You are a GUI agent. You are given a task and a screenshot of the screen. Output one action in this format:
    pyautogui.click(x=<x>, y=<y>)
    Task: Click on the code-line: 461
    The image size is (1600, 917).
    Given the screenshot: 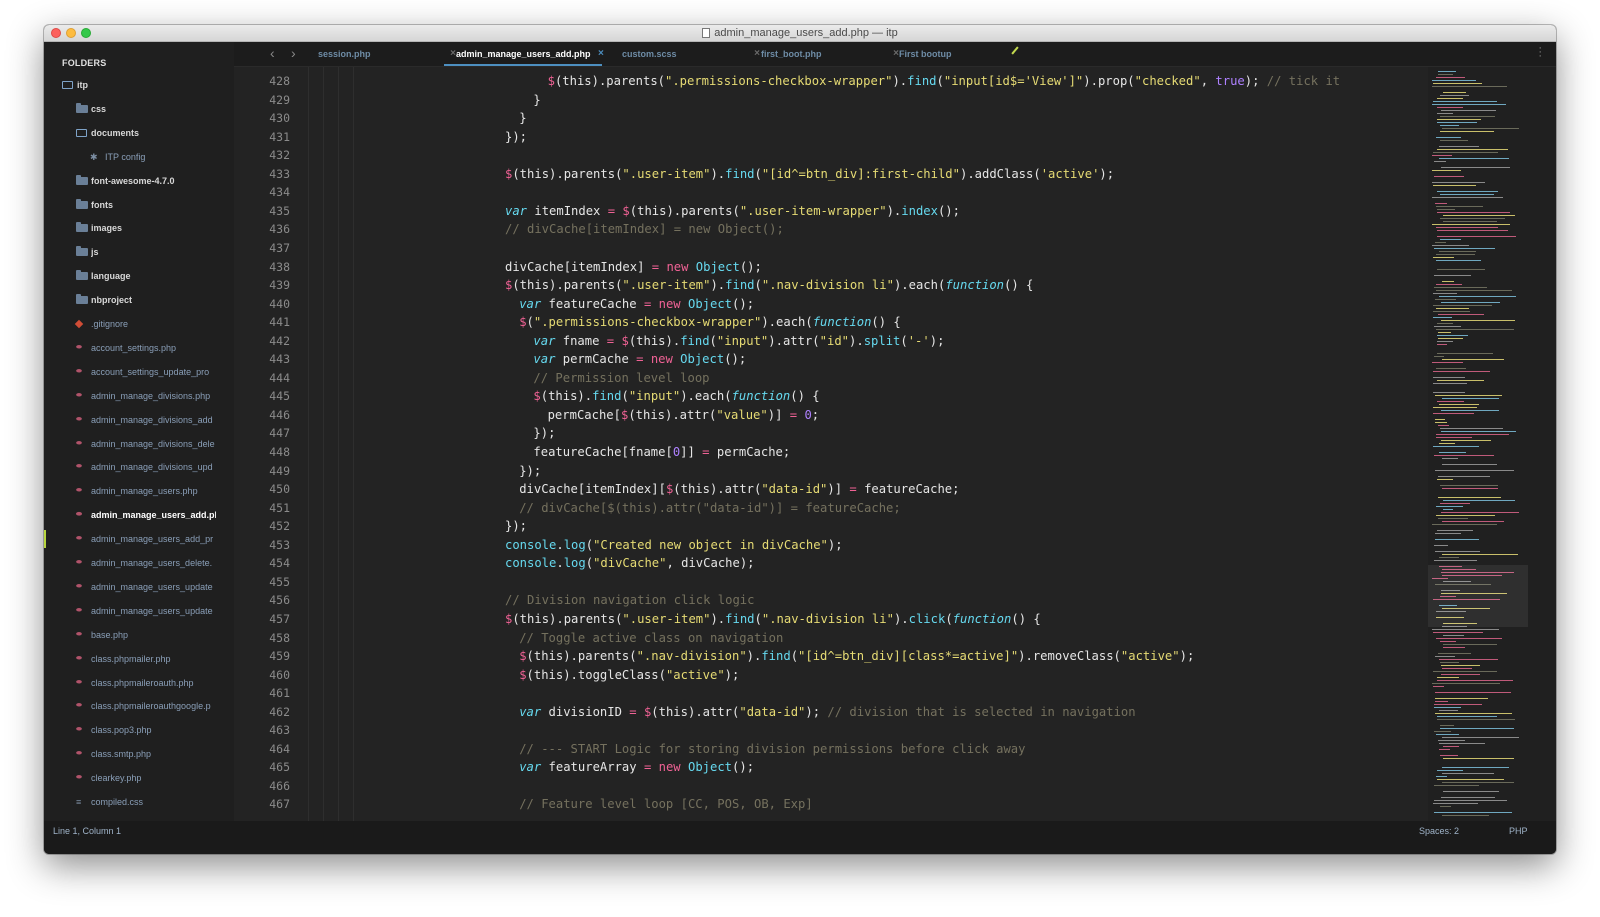 What is the action you would take?
    pyautogui.click(x=831, y=693)
    